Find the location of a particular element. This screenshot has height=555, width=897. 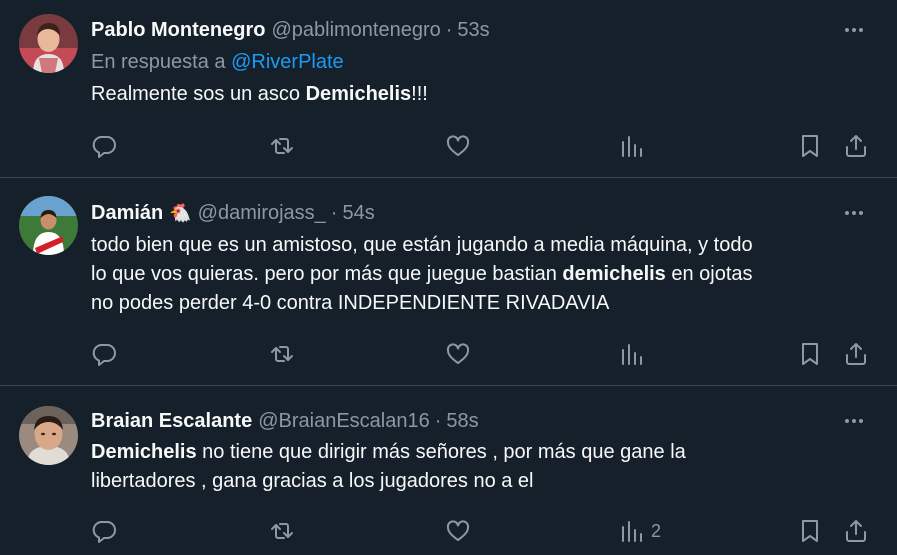

timestamp: 53s is located at coordinates (473, 30).